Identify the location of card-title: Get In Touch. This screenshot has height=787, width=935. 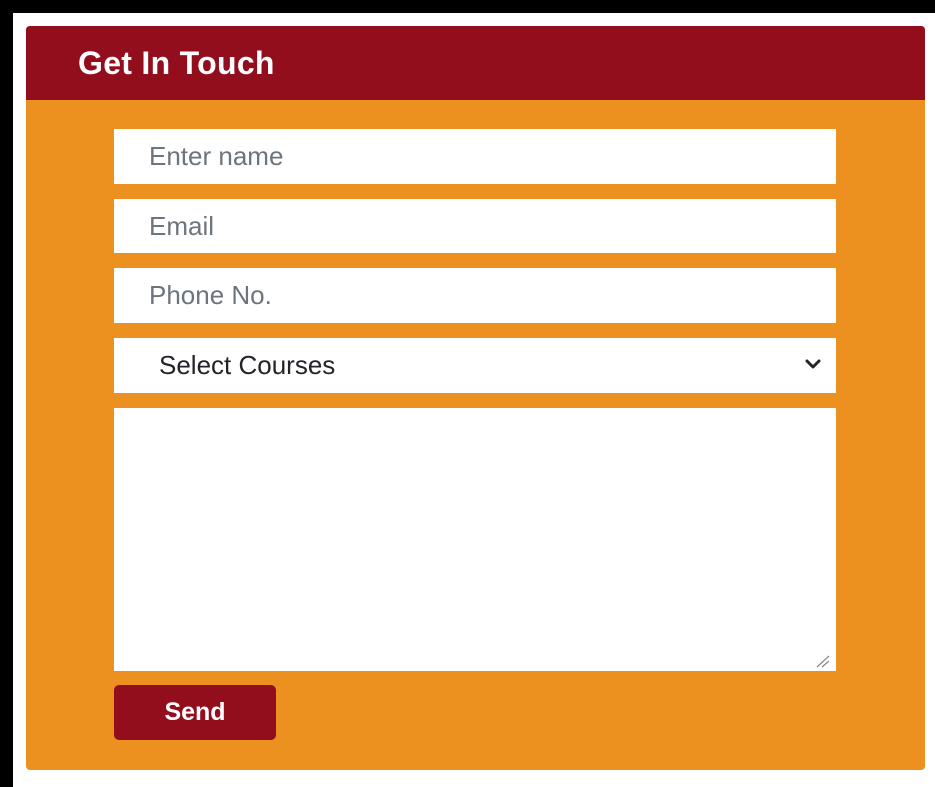
(176, 63).